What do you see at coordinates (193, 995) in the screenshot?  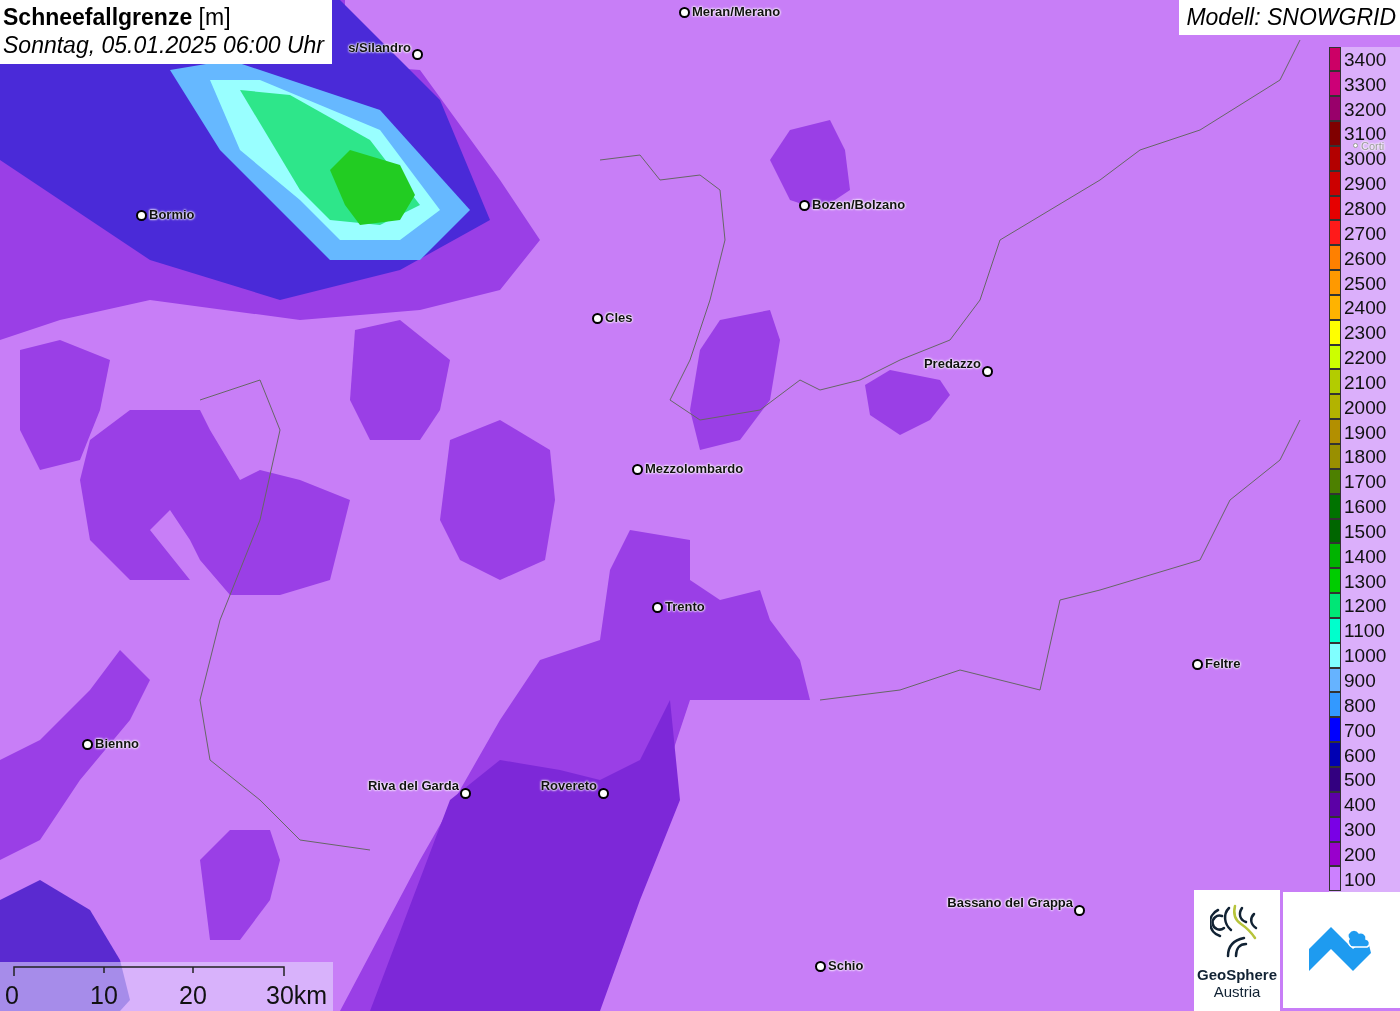 I see `scale-label: 20` at bounding box center [193, 995].